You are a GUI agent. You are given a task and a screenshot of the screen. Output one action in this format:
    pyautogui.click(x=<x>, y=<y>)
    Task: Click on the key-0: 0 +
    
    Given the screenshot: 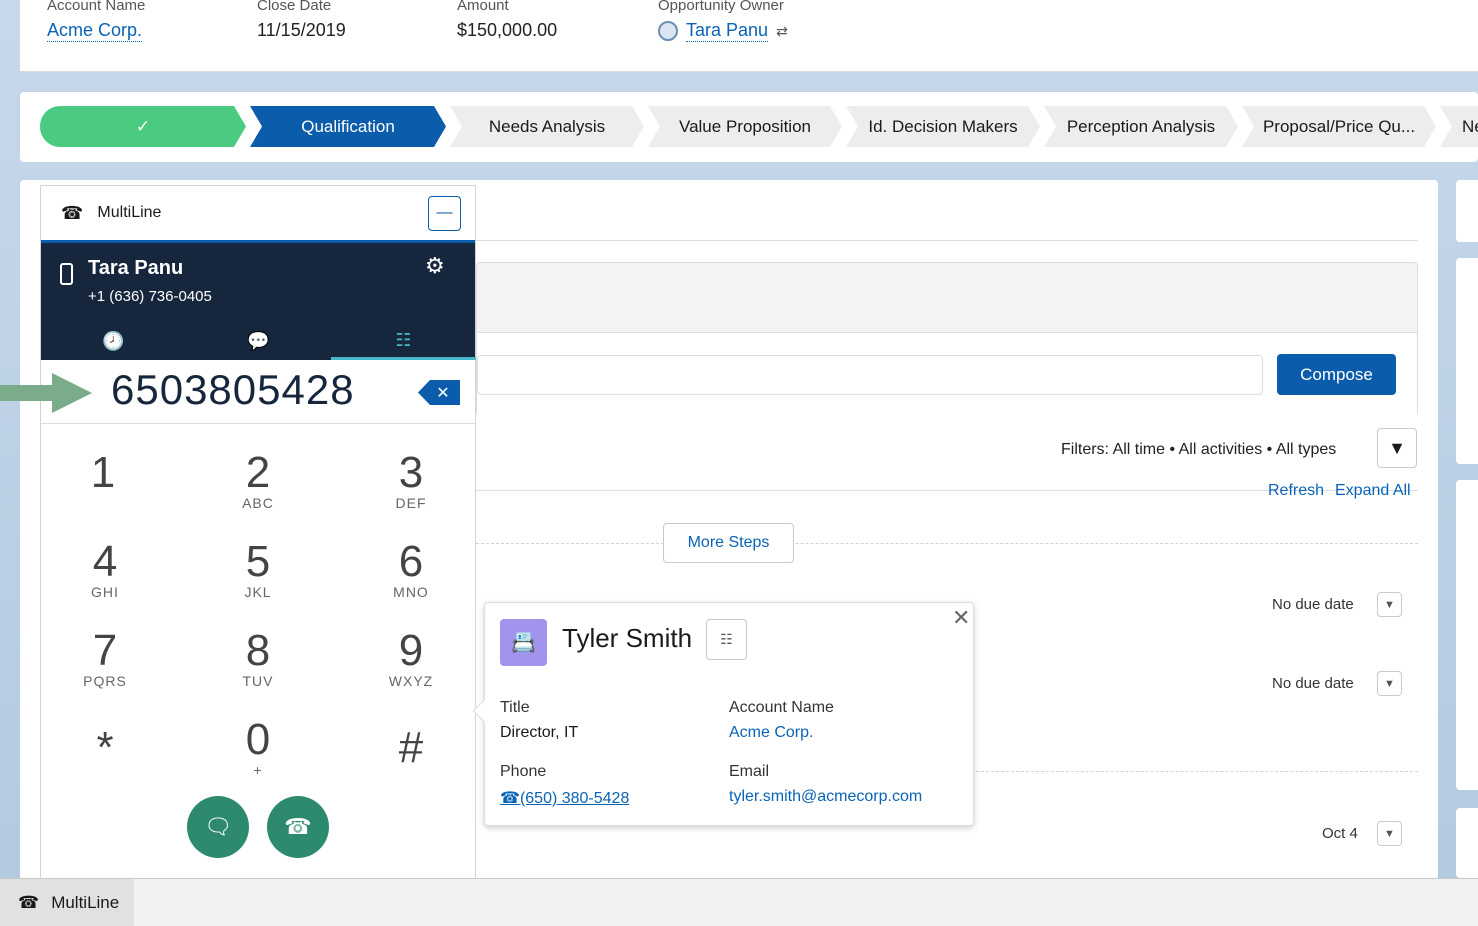 What is the action you would take?
    pyautogui.click(x=258, y=747)
    